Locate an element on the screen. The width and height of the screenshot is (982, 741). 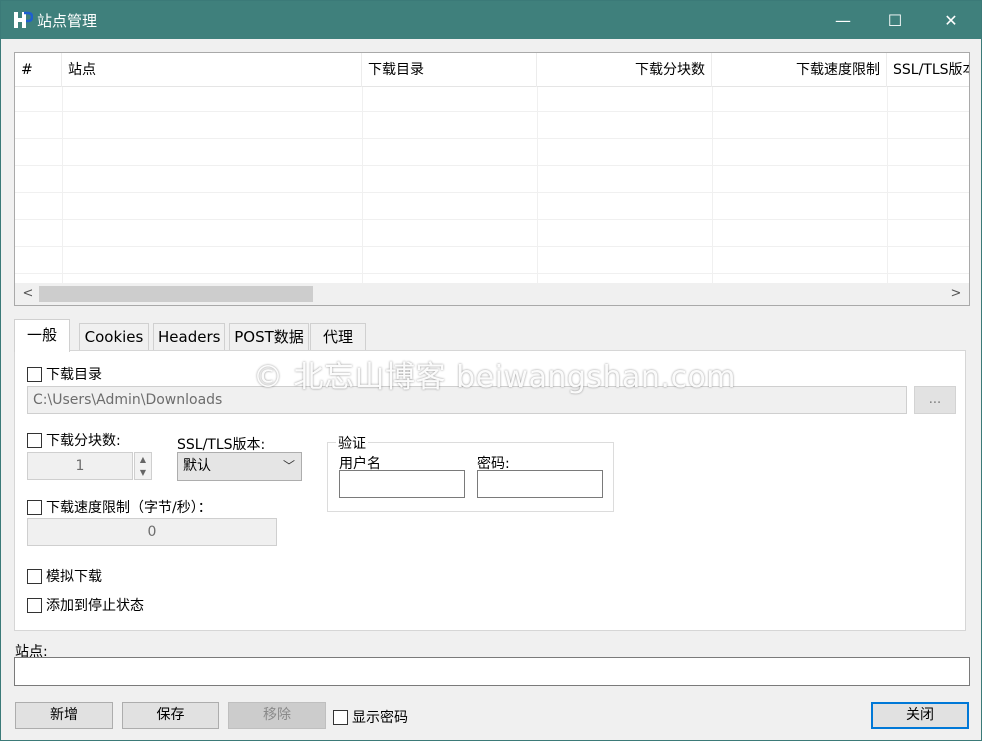
download-dir-checkbox: 下载目录 is located at coordinates (64, 374).